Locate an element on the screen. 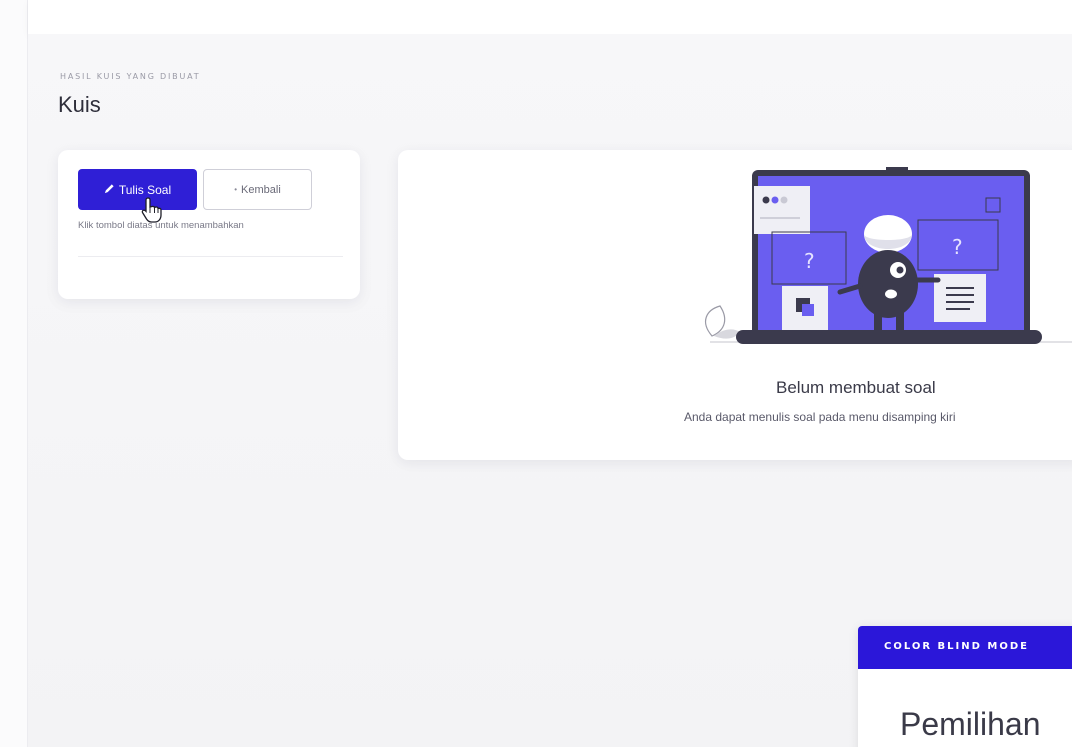  hand-pointer-icon is located at coordinates (152, 210).